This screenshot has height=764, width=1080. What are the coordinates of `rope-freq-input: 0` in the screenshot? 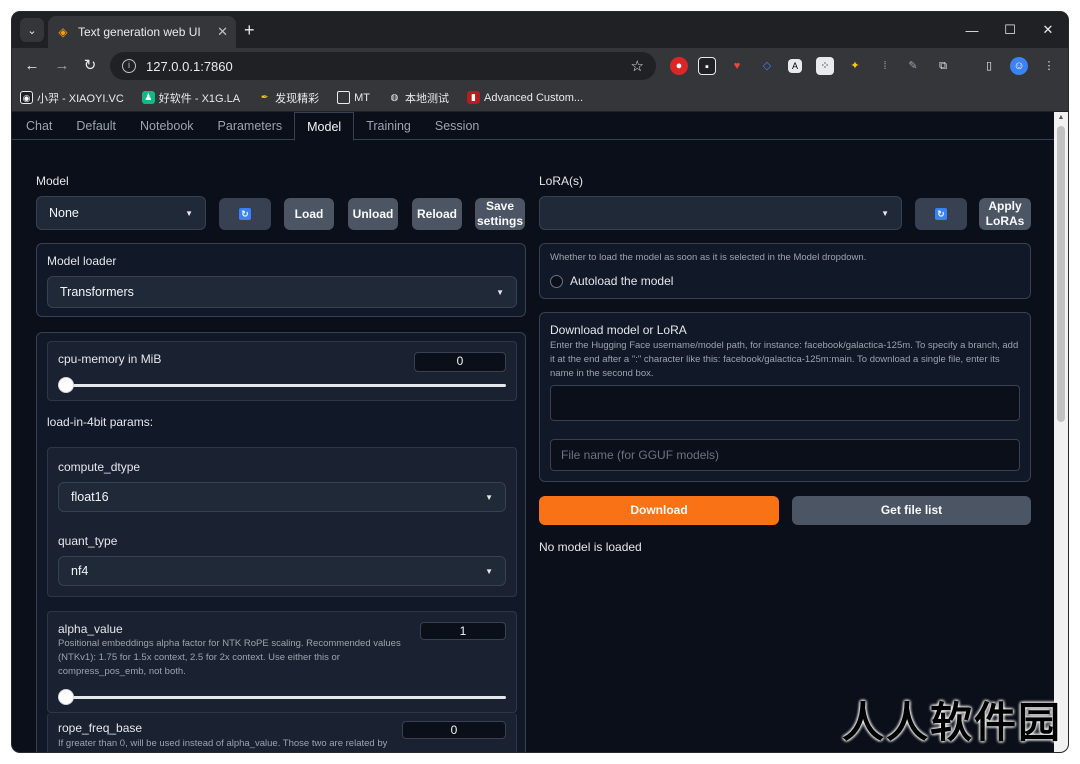 It's located at (454, 730).